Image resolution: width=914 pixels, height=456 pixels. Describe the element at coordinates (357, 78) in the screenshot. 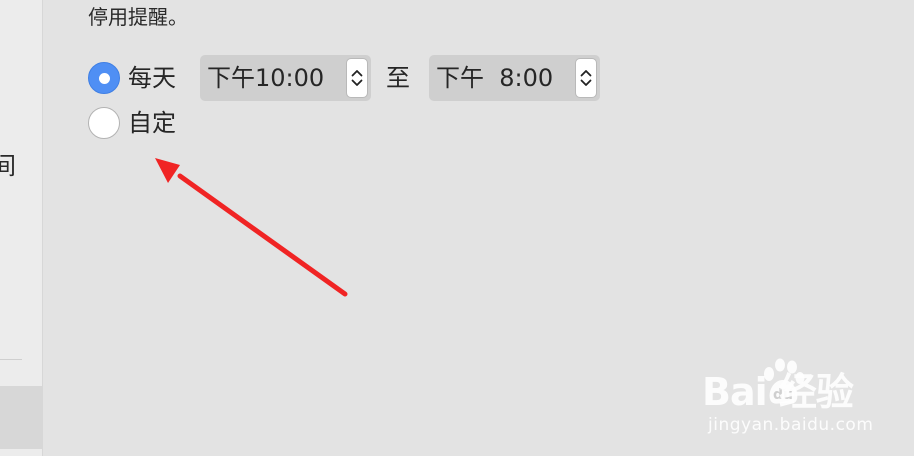

I see `start-time-stepper` at that location.